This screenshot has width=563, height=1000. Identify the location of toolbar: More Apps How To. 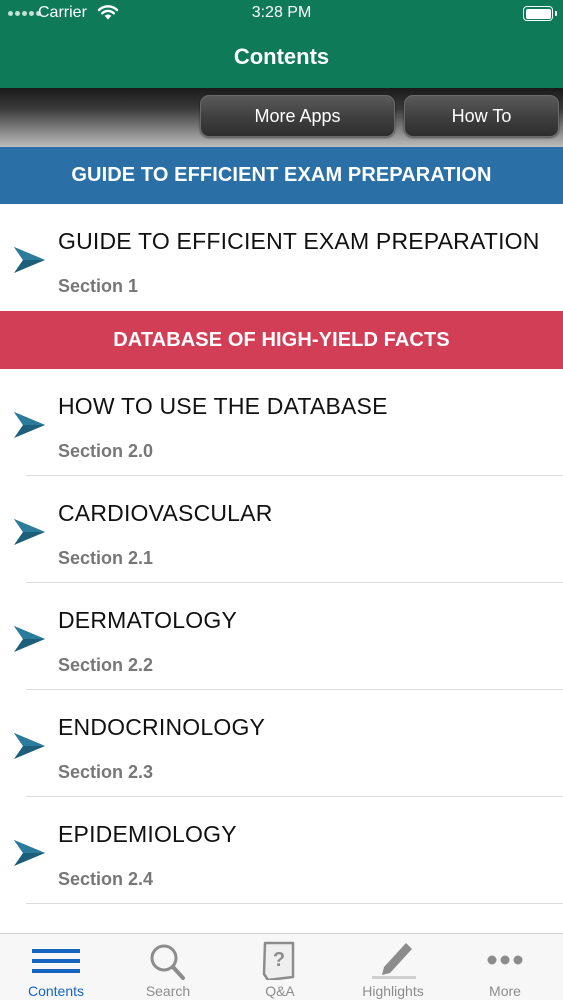
(281, 117).